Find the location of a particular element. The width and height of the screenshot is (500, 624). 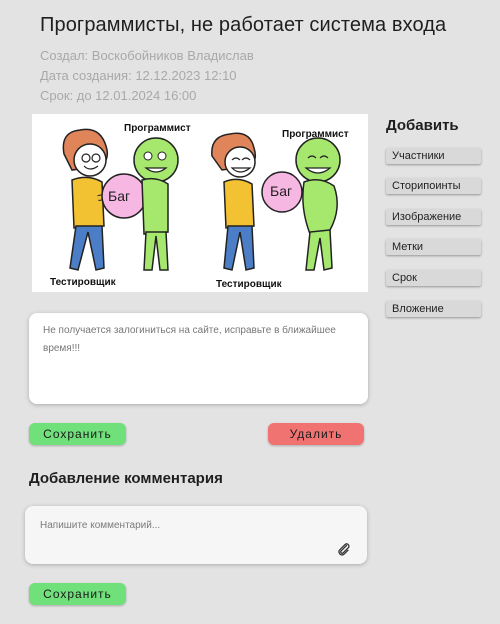

left-programmer-label: Программист is located at coordinates (157, 128).